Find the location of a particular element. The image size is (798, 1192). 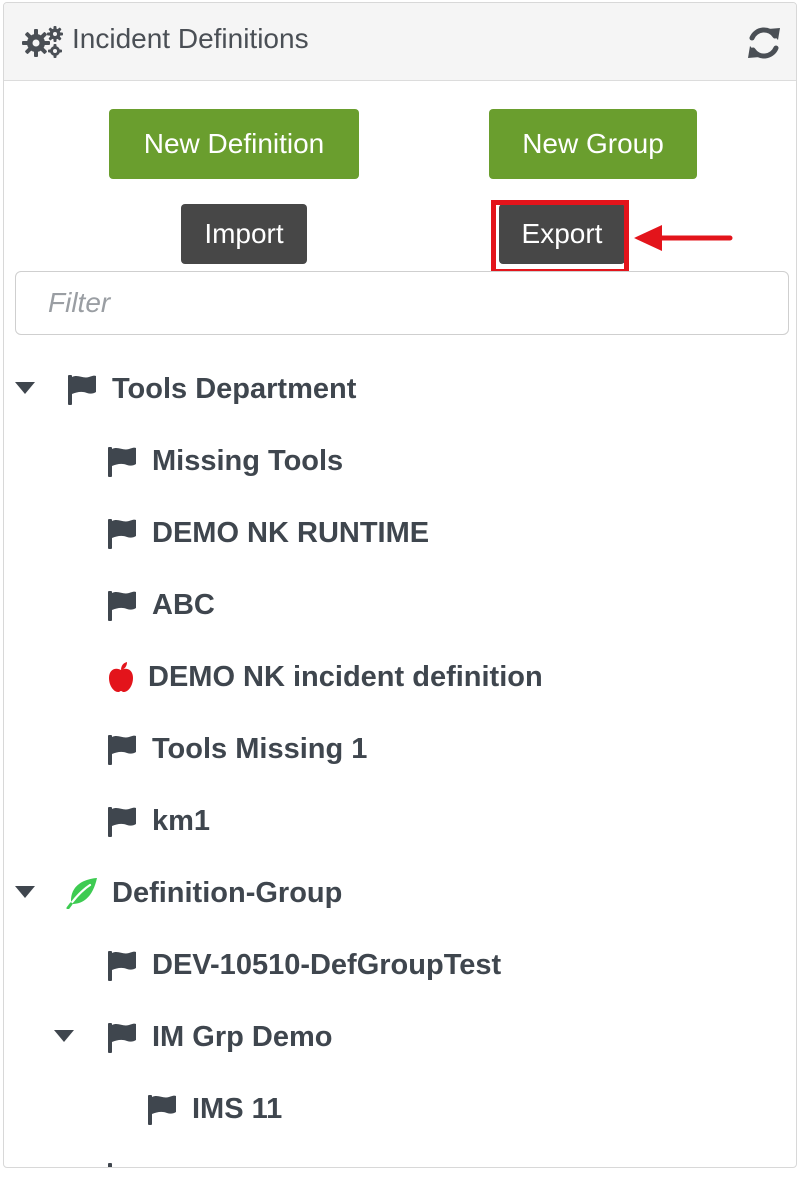

new-definition-button: New Definition is located at coordinates (234, 144).